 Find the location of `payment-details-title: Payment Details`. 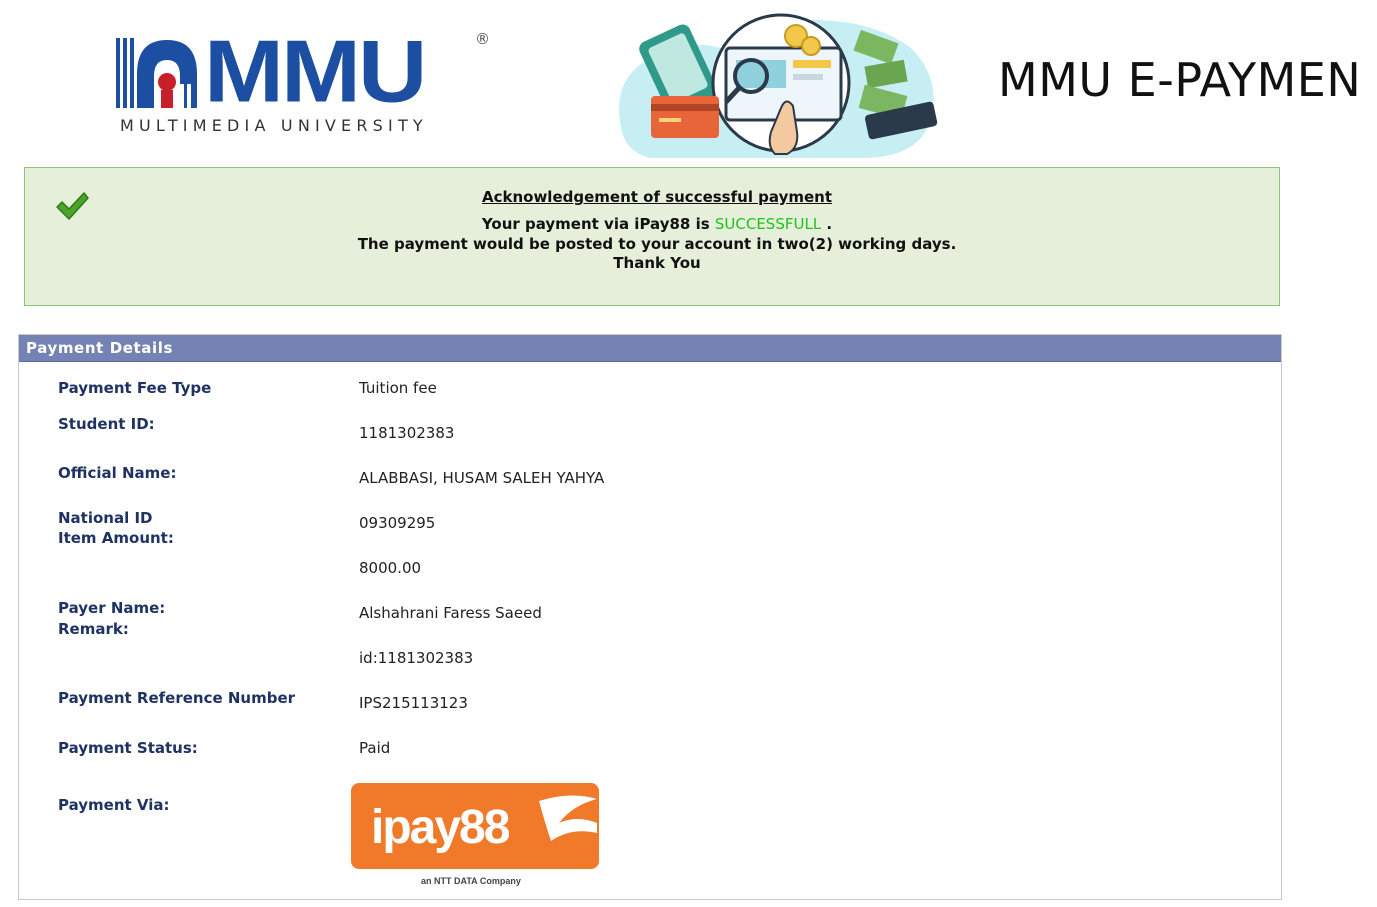

payment-details-title: Payment Details is located at coordinates (100, 348).